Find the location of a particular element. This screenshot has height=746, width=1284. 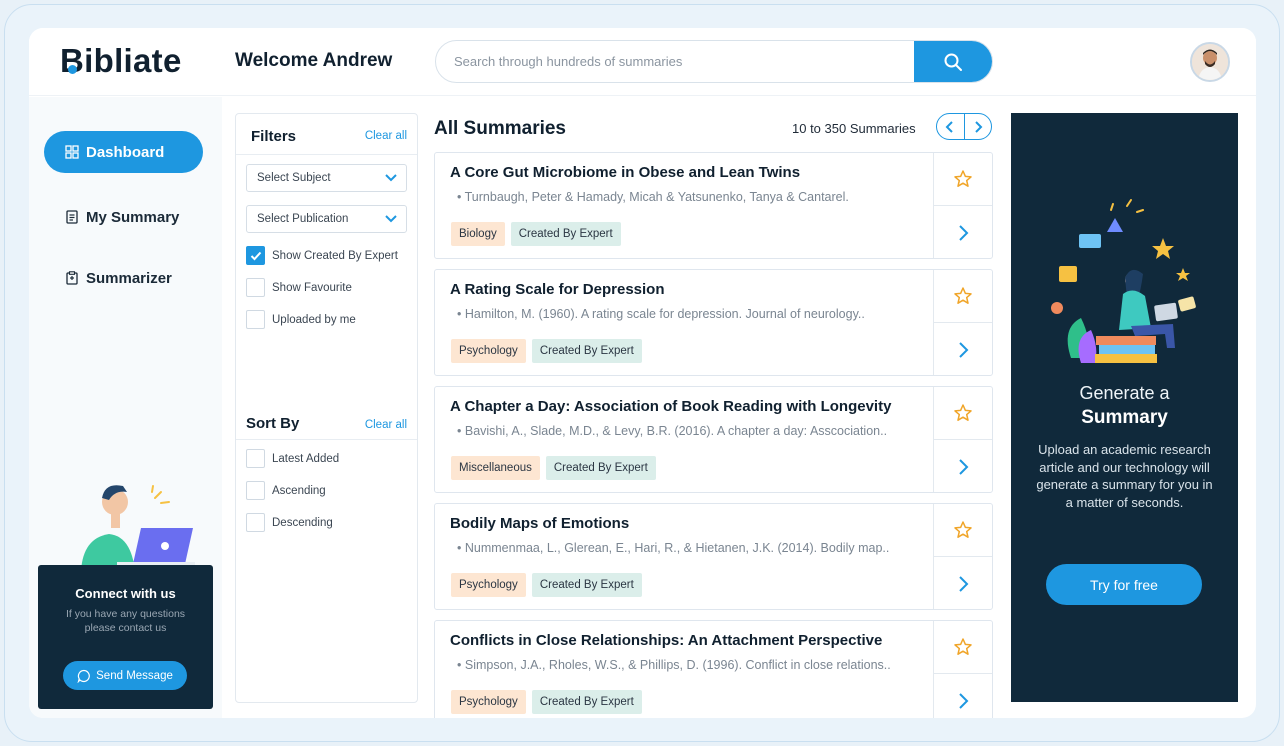

divider is located at coordinates (326, 154).